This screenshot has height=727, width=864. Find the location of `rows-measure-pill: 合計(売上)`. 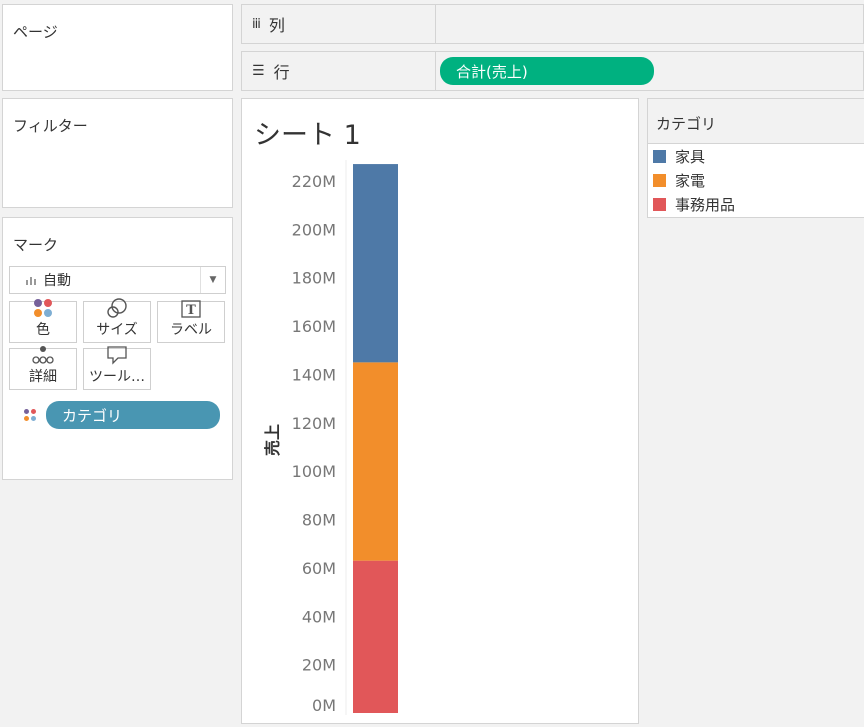

rows-measure-pill: 合計(売上) is located at coordinates (547, 71).